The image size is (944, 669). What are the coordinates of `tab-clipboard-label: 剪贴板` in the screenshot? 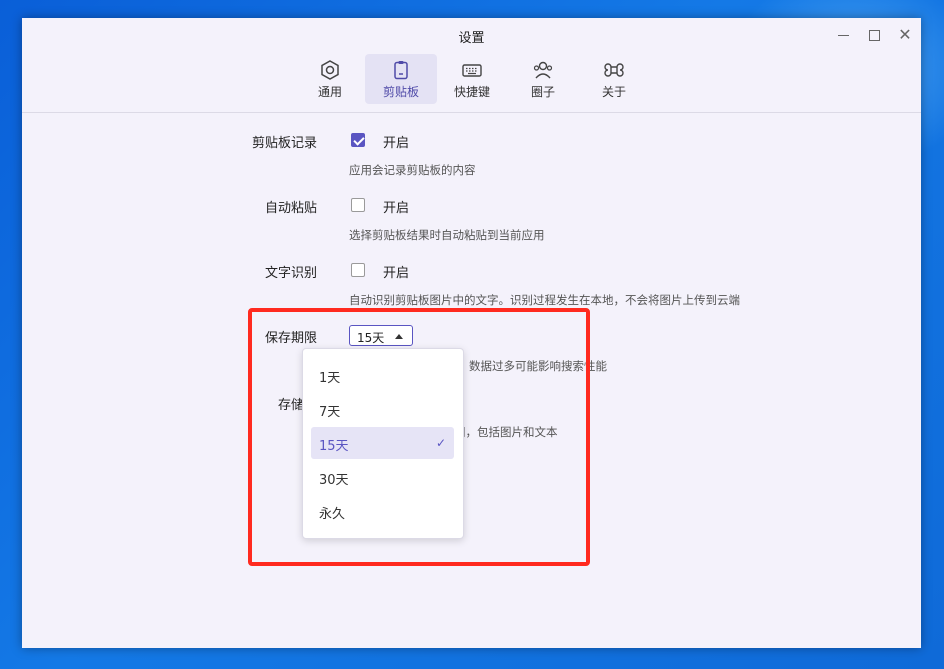 It's located at (400, 92).